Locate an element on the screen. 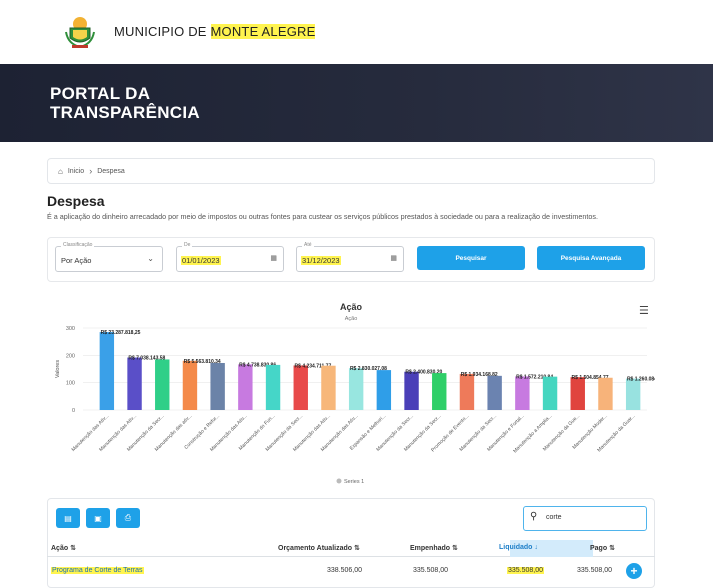 The image size is (713, 588). cell-orcamento: 338.506,00 is located at coordinates (345, 570).